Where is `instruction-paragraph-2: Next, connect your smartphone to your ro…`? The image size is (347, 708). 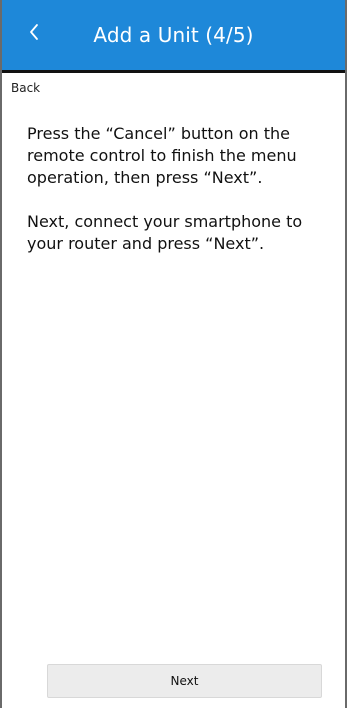 instruction-paragraph-2: Next, connect your smartphone to your ro… is located at coordinates (165, 232).